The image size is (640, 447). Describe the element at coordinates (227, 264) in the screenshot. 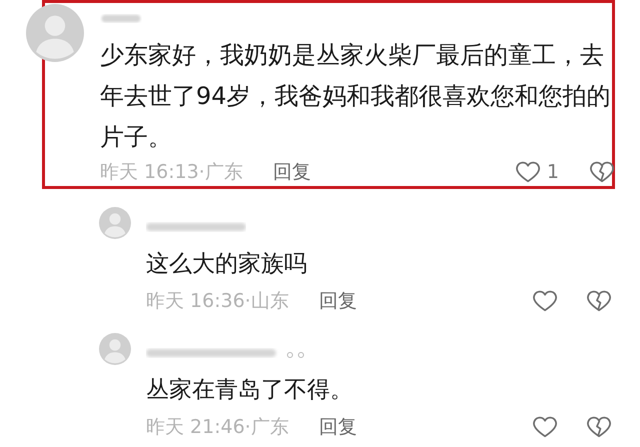

I see `comment-text: 这么大的家族吗` at that location.